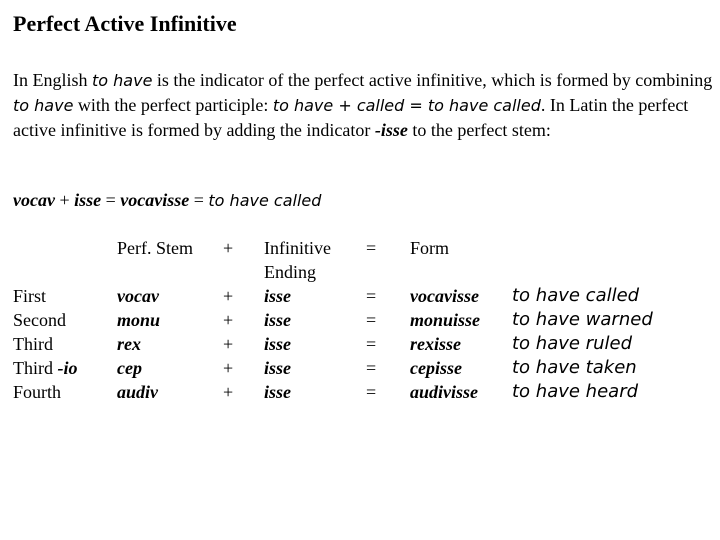 This screenshot has width=720, height=540. I want to click on page-title: Perfect Active Infinitive, so click(125, 23).